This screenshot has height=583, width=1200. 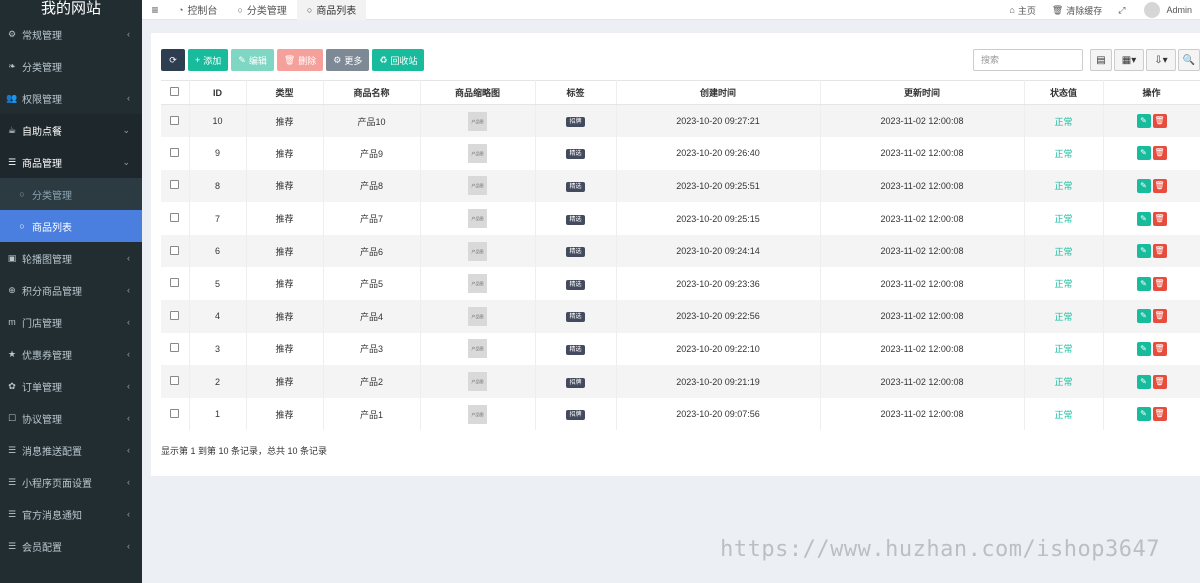 What do you see at coordinates (1101, 60) in the screenshot?
I see `toggle-view-button: ▤` at bounding box center [1101, 60].